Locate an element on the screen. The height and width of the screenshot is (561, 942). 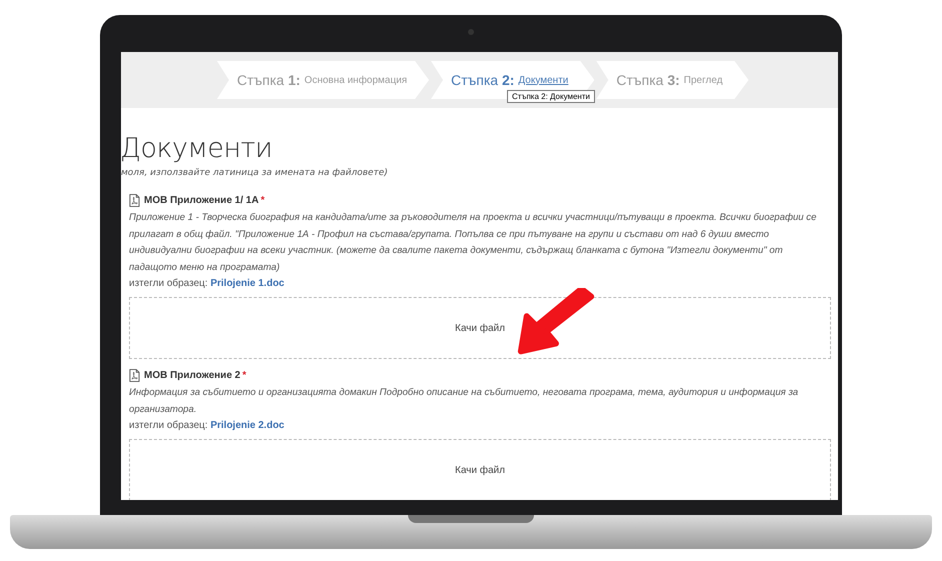
step-tab: Стъпка 1: Основна информация is located at coordinates (323, 80).